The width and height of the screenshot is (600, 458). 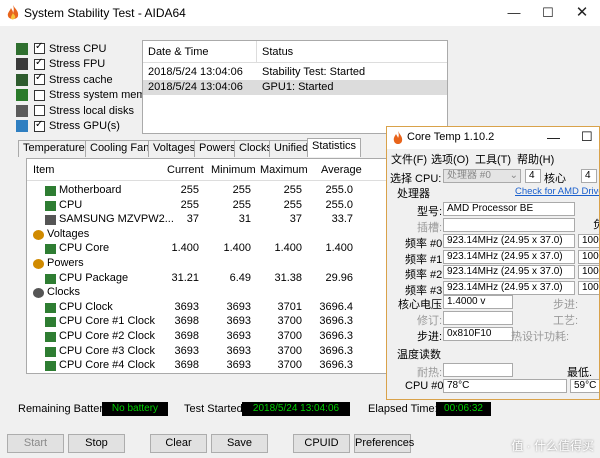 I want to click on statistics-row: CPU 255 255 255 255.0, so click(x=207, y=206).